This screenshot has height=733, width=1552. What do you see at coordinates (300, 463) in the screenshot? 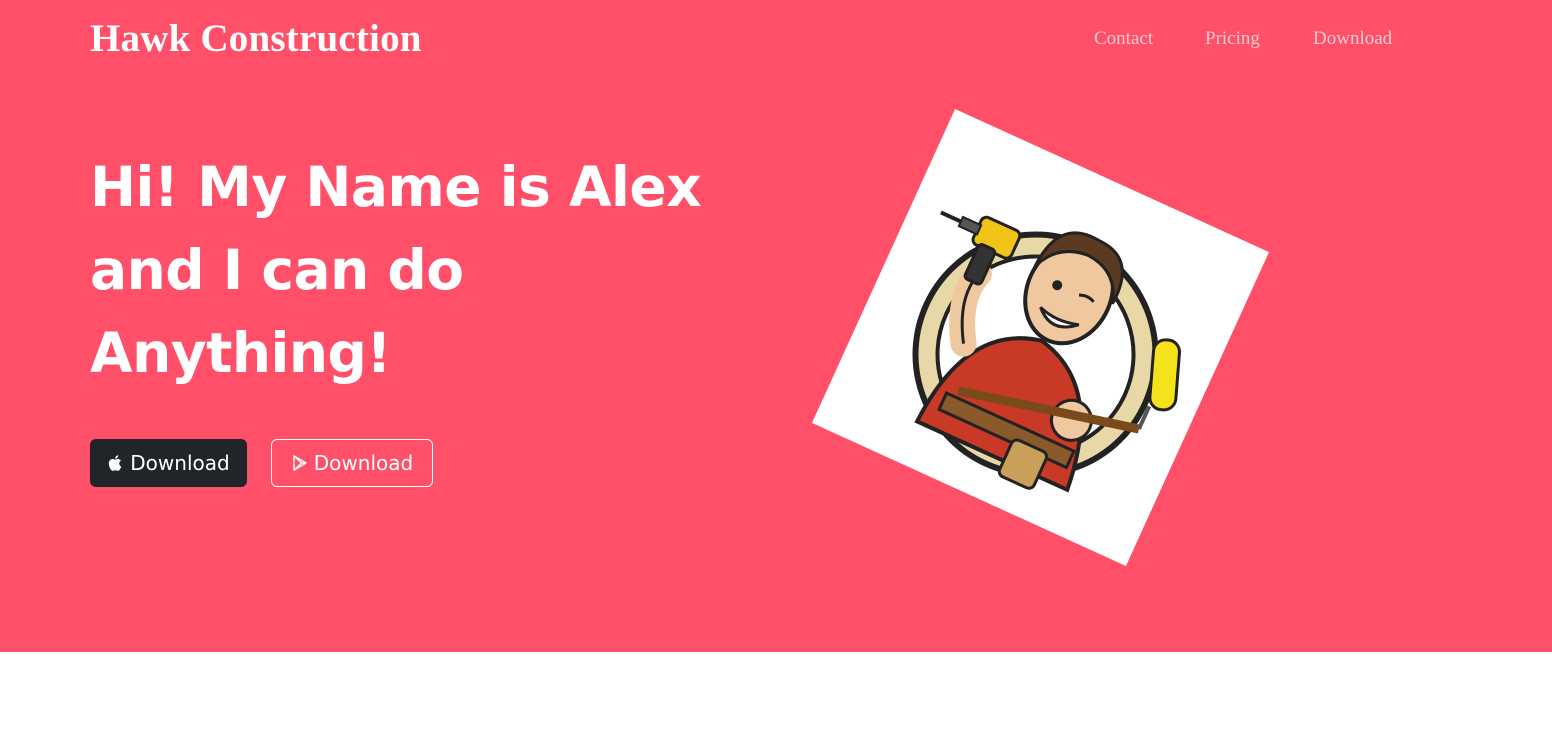
I see `google-play-icon` at bounding box center [300, 463].